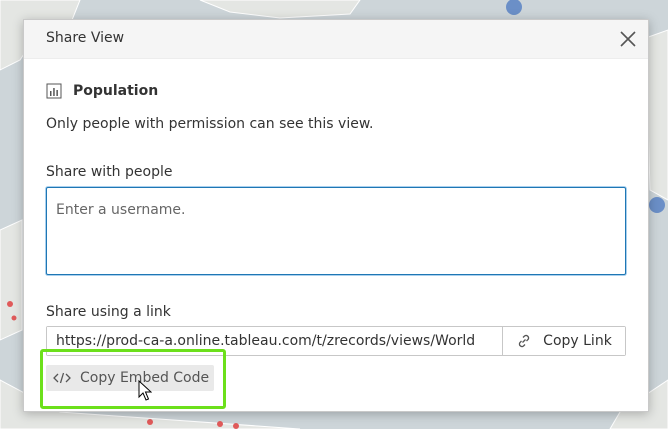 Image resolution: width=668 pixels, height=429 pixels. I want to click on code-icon, so click(62, 378).